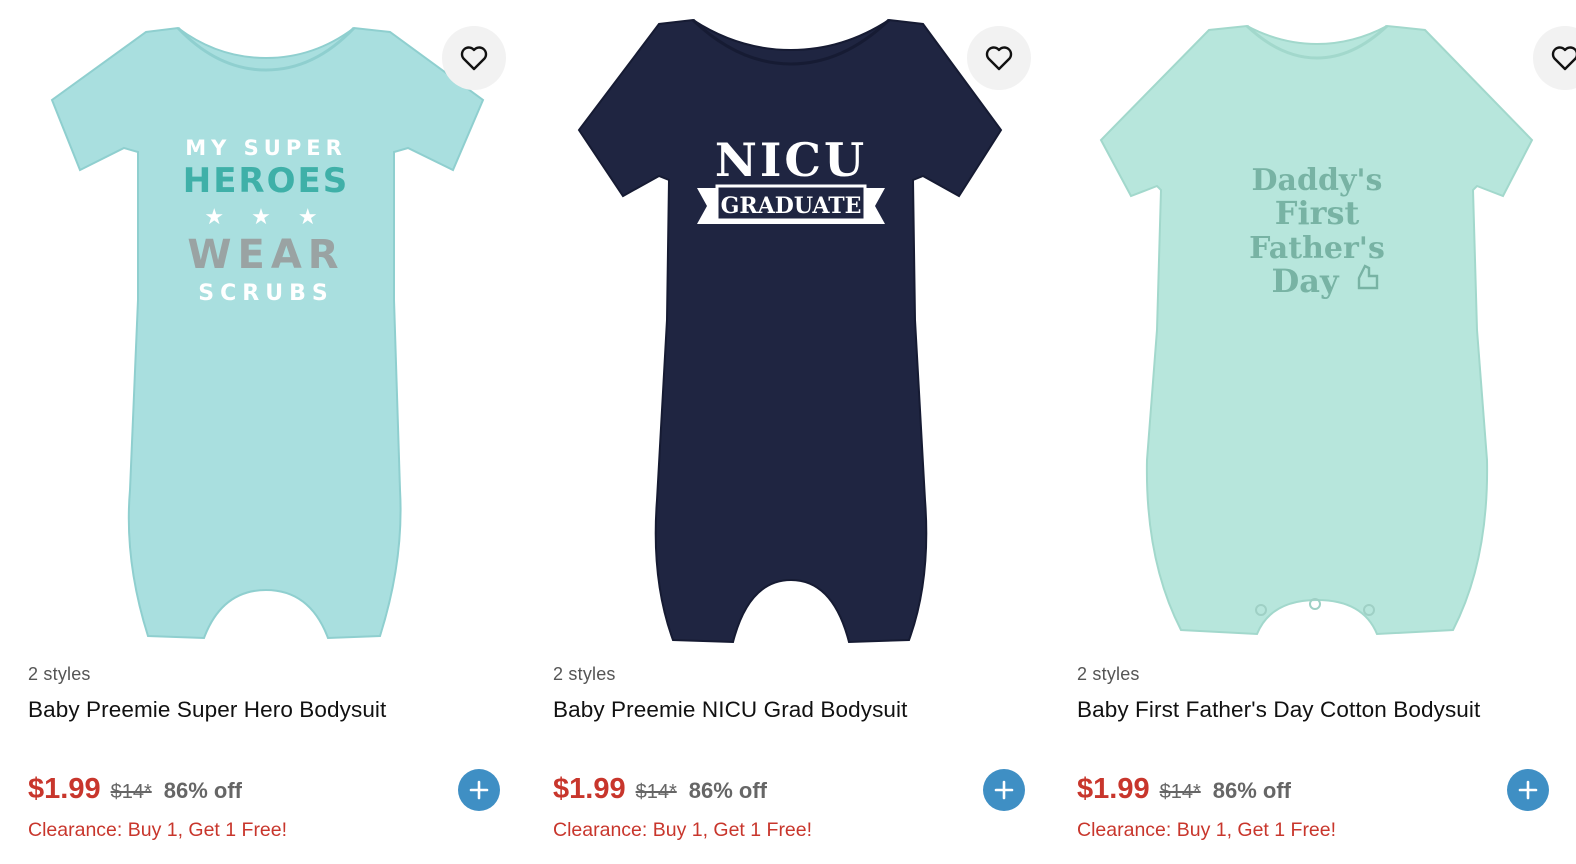 The image size is (1576, 864). Describe the element at coordinates (265, 217) in the screenshot. I see `print-line: ★ ★ ★` at that location.